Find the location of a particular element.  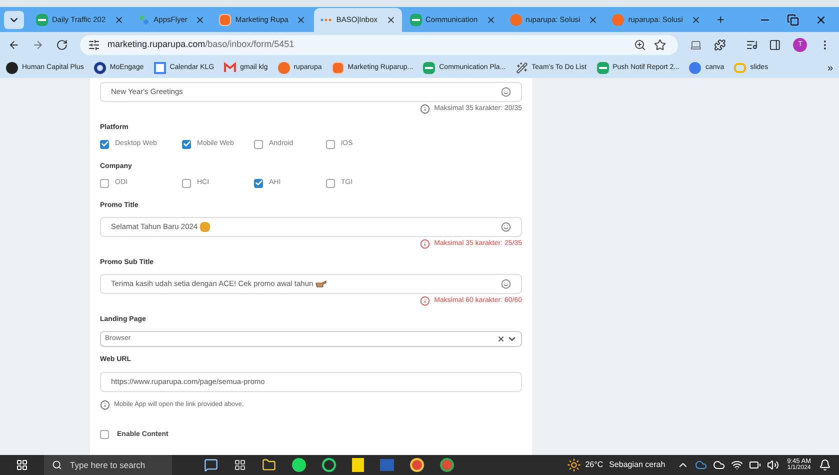

chevron-down-icon is located at coordinates (512, 339).